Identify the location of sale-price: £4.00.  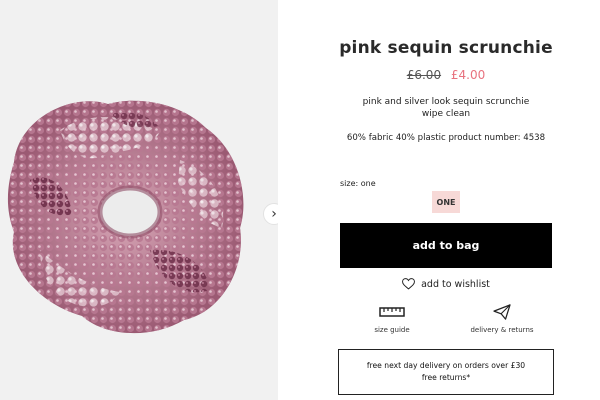
(468, 75).